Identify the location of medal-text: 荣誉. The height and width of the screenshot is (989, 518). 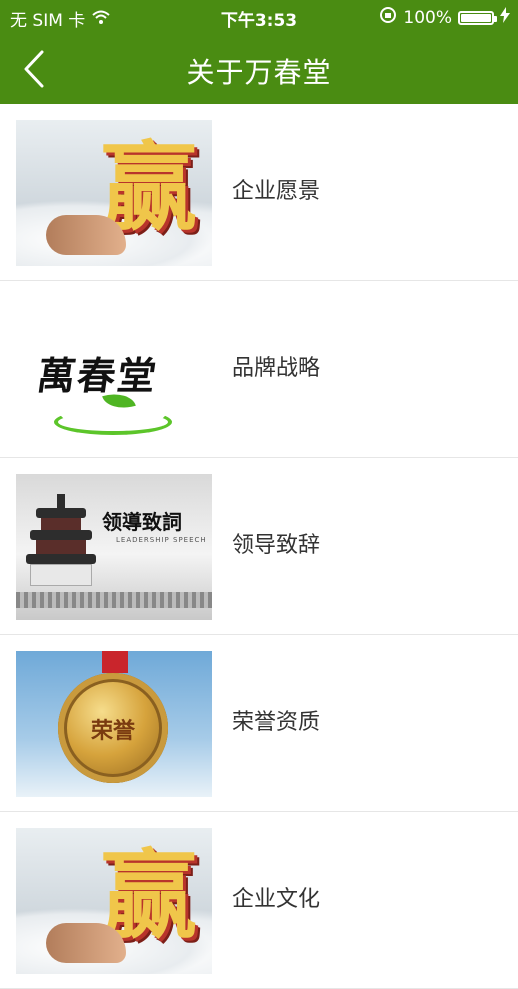
(112, 731).